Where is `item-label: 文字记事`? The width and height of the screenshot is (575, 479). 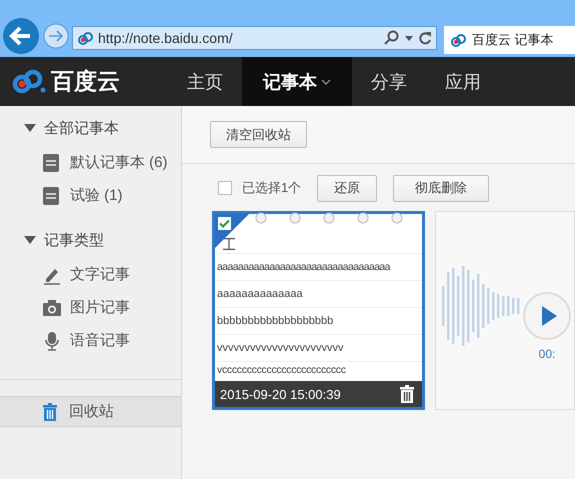
item-label: 文字记事 is located at coordinates (100, 274).